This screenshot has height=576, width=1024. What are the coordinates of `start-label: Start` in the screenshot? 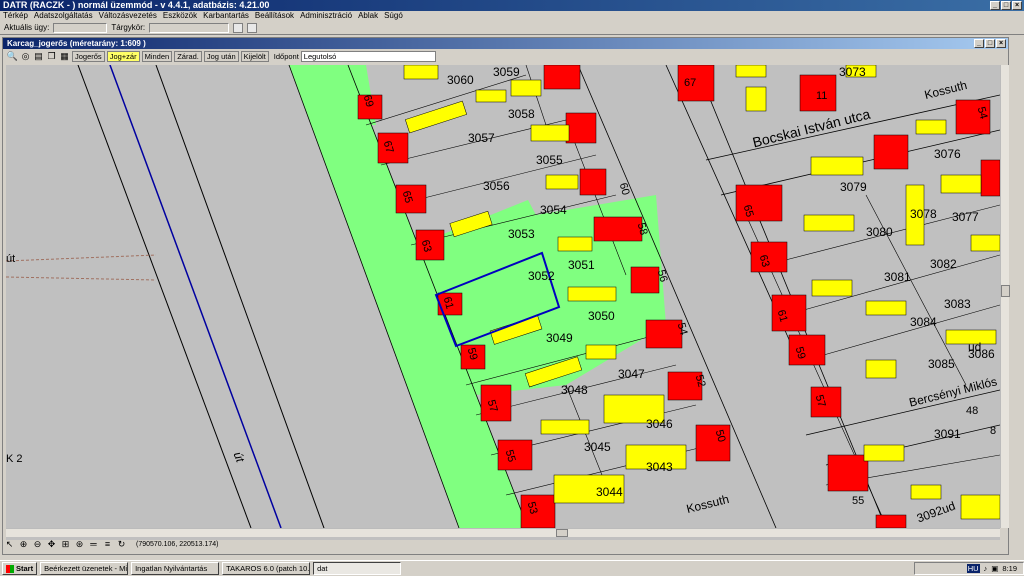 It's located at (25, 568).